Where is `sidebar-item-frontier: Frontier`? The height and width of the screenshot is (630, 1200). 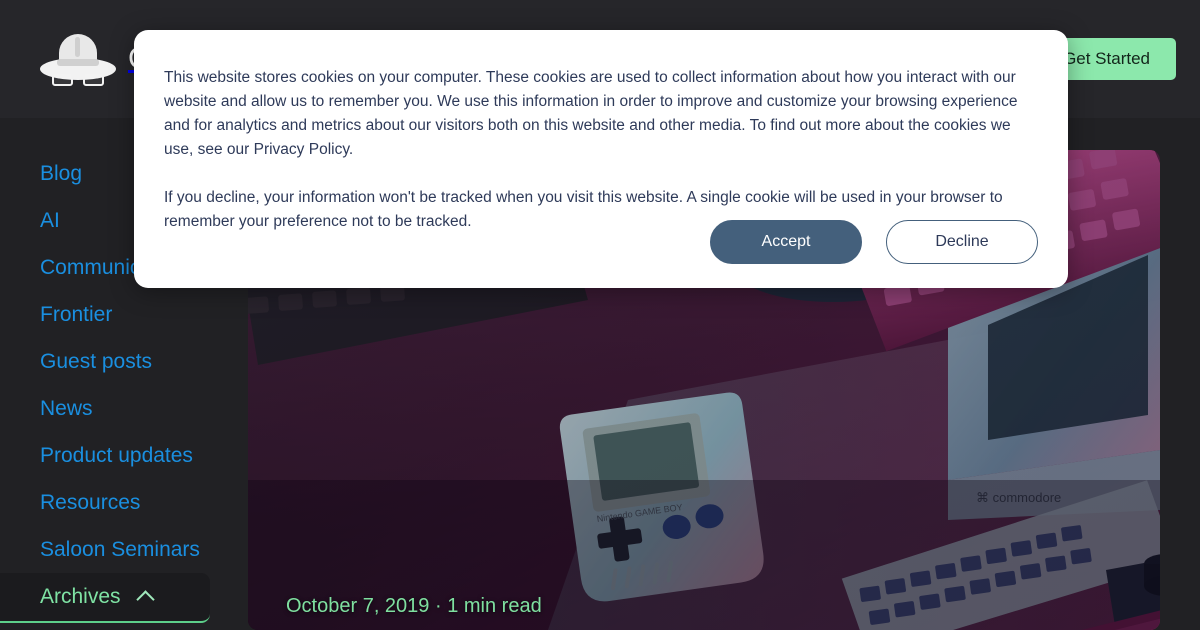 sidebar-item-frontier: Frontier is located at coordinates (105, 314).